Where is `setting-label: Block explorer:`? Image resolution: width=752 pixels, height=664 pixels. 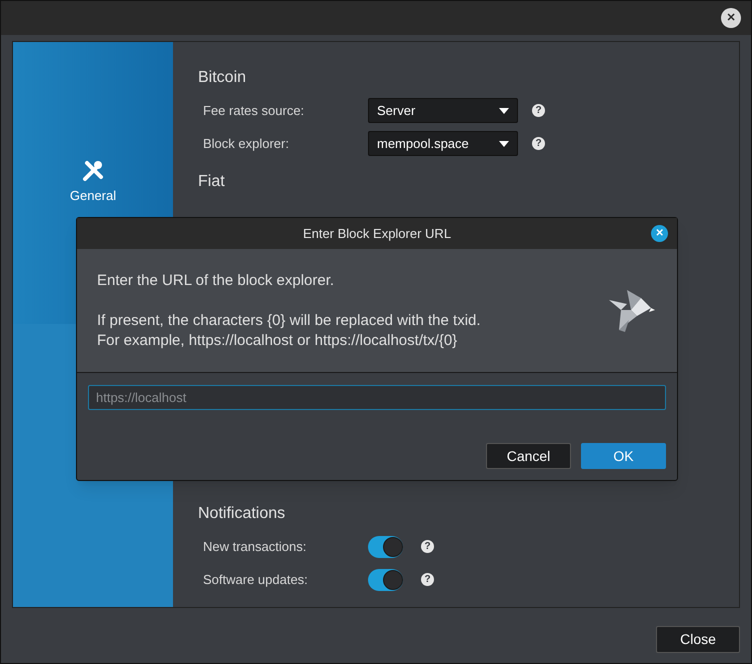
setting-label: Block explorer: is located at coordinates (246, 143).